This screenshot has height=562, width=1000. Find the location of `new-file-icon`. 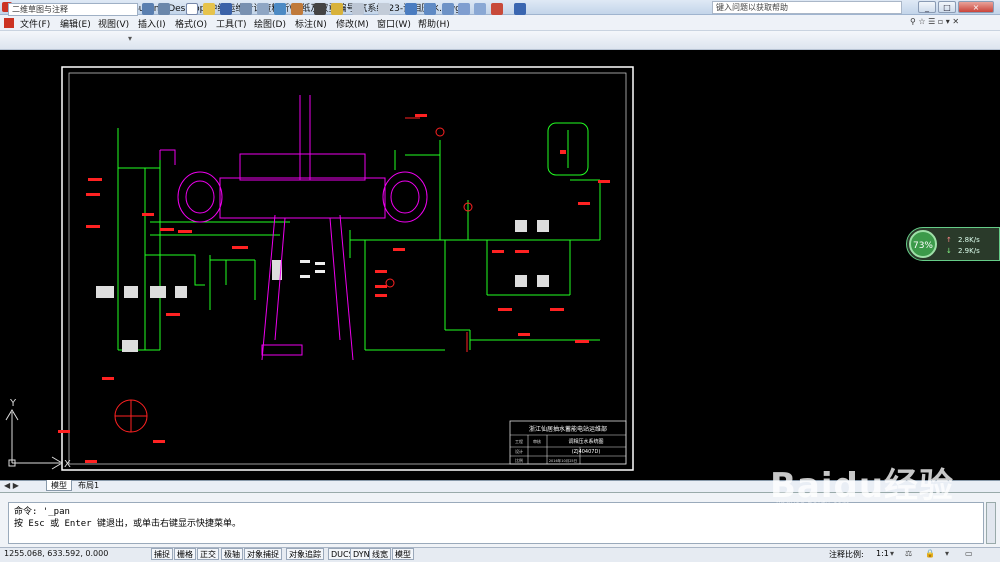

new-file-icon is located at coordinates (192, 9).